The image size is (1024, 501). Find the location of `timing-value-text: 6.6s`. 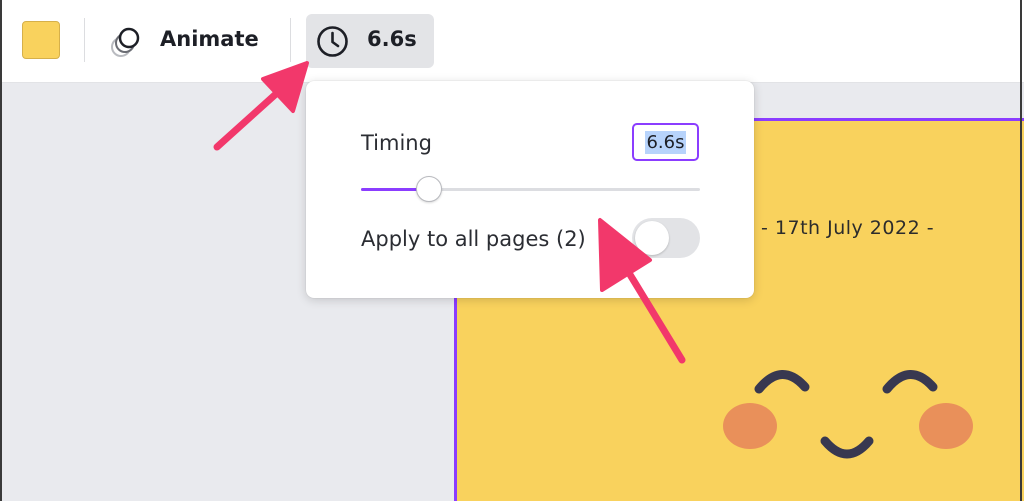

timing-value-text: 6.6s is located at coordinates (665, 142).